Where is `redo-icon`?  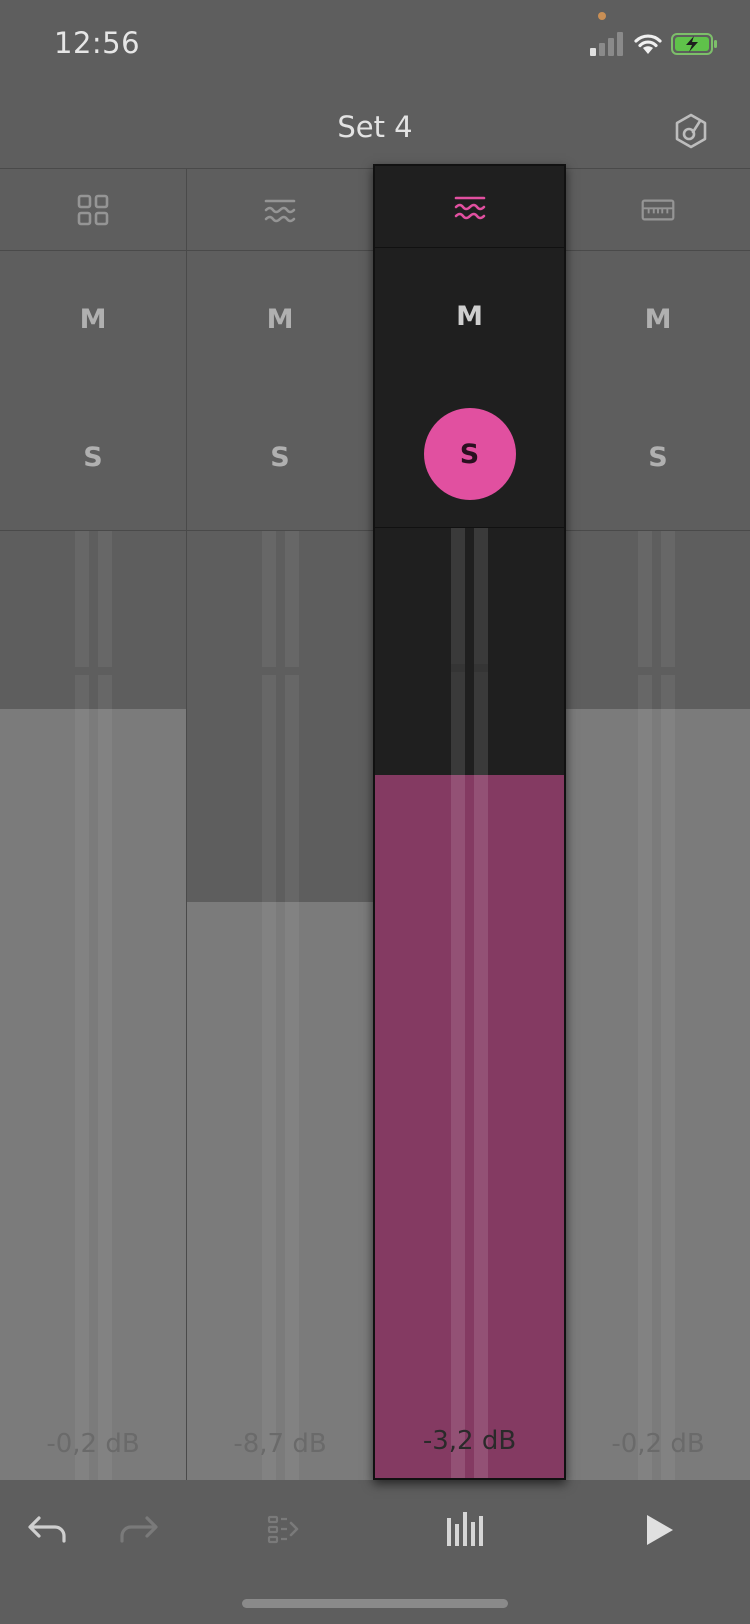 redo-icon is located at coordinates (139, 1529).